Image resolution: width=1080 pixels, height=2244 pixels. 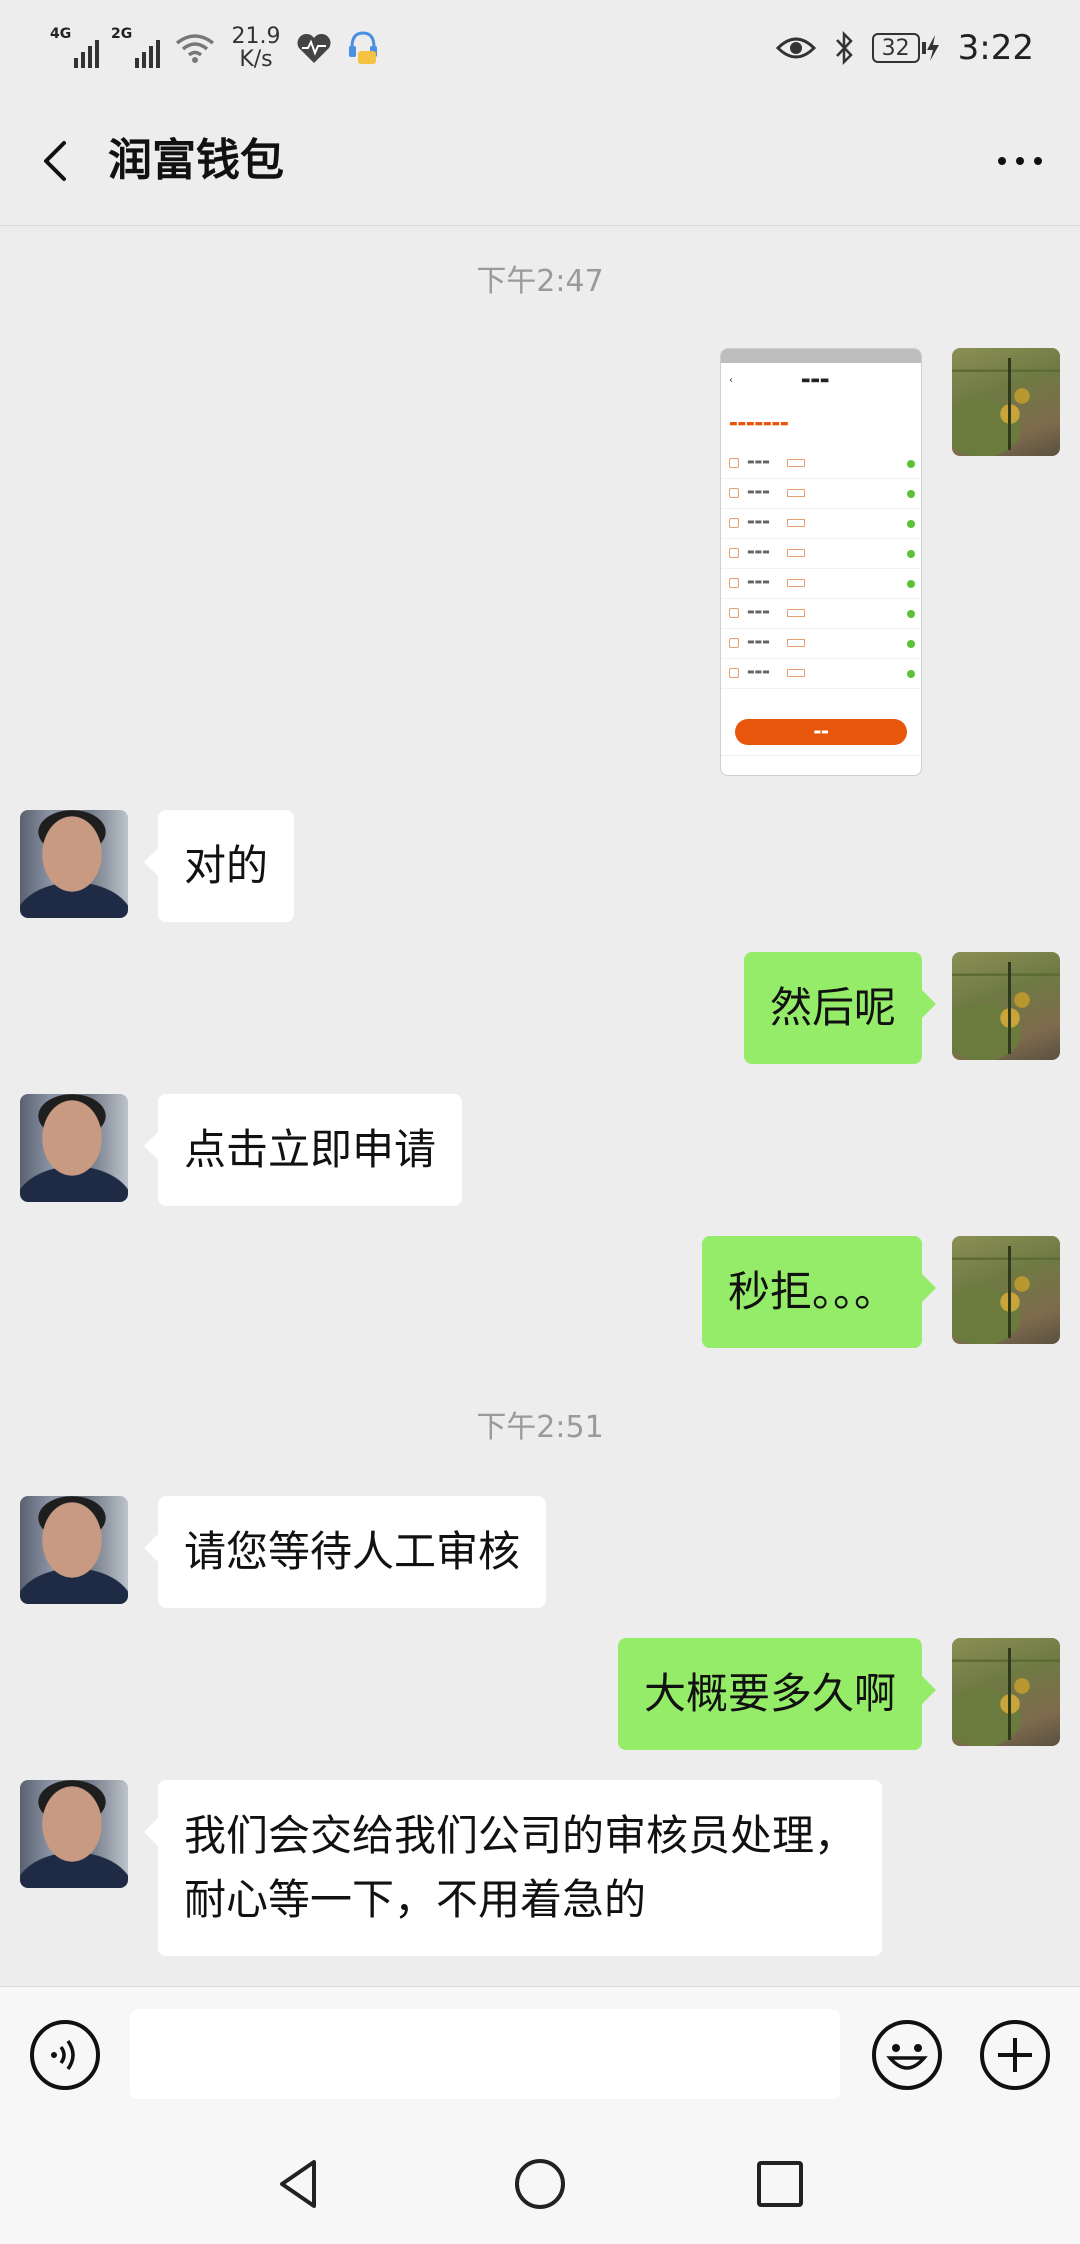 What do you see at coordinates (415, 1899) in the screenshot?
I see `message-line: 耐心等一下，不用着急的` at bounding box center [415, 1899].